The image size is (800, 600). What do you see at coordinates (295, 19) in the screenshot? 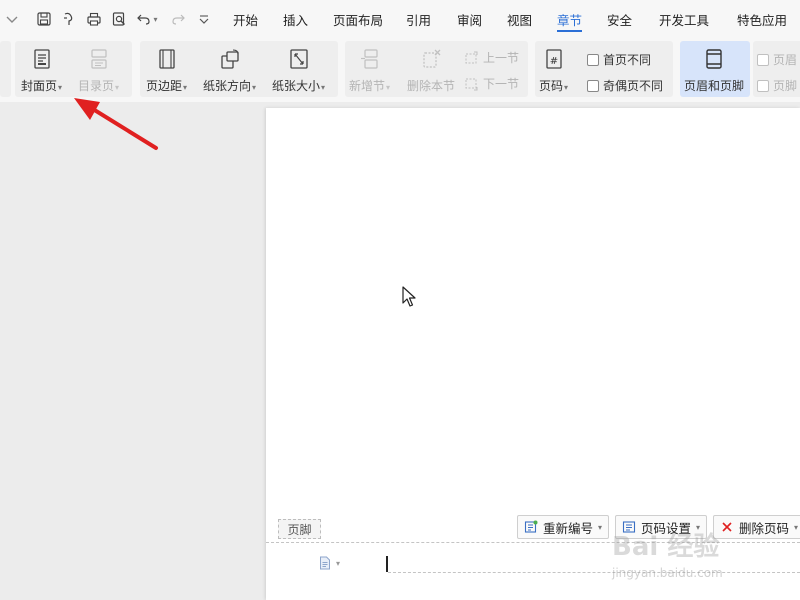
I see `tab-insert: 插入` at bounding box center [295, 19].